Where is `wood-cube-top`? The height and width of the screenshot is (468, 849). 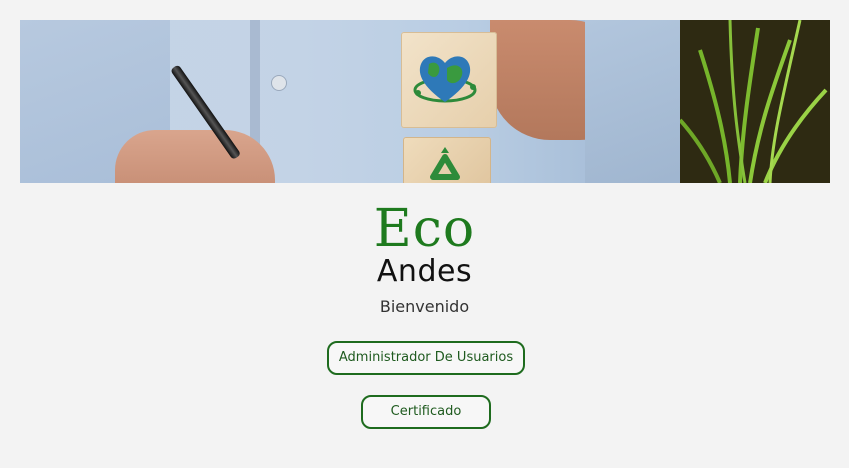 wood-cube-top is located at coordinates (449, 80).